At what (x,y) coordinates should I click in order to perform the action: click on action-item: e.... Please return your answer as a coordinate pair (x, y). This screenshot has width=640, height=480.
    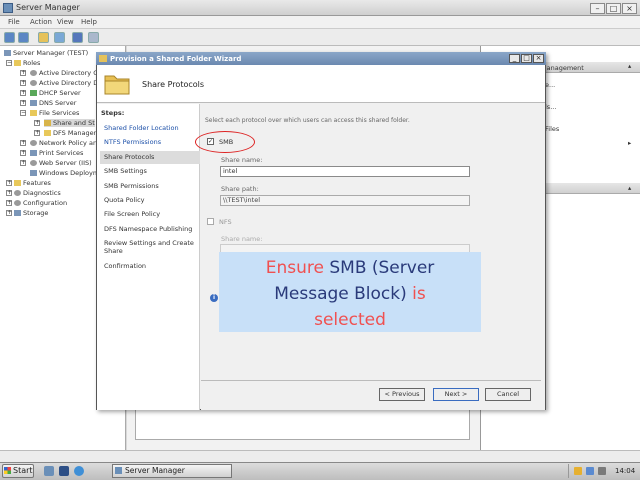
    Looking at the image, I should click on (550, 85).